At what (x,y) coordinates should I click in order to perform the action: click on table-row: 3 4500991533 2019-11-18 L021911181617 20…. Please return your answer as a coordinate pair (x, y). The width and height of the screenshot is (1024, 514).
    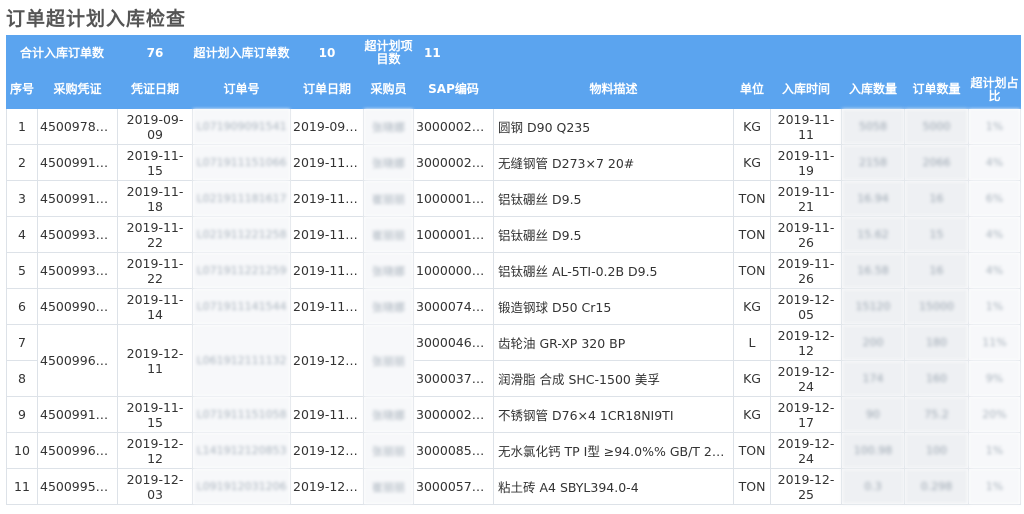
    Looking at the image, I should click on (514, 198).